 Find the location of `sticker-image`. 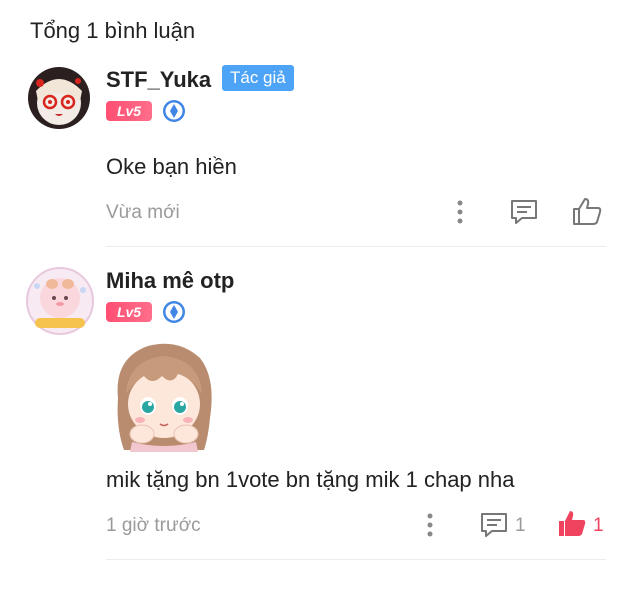

sticker-image is located at coordinates (164, 397).